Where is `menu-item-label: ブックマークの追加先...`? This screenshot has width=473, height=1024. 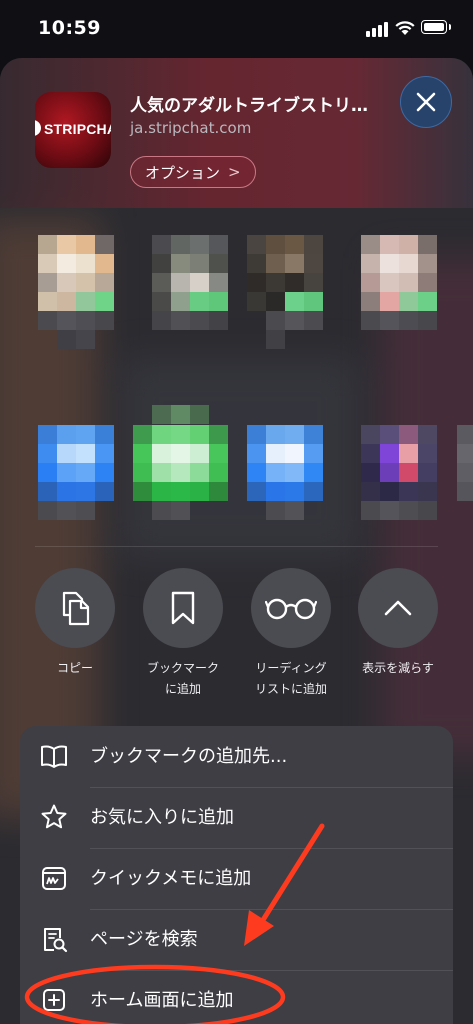
menu-item-label: ブックマークの追加先... is located at coordinates (189, 756).